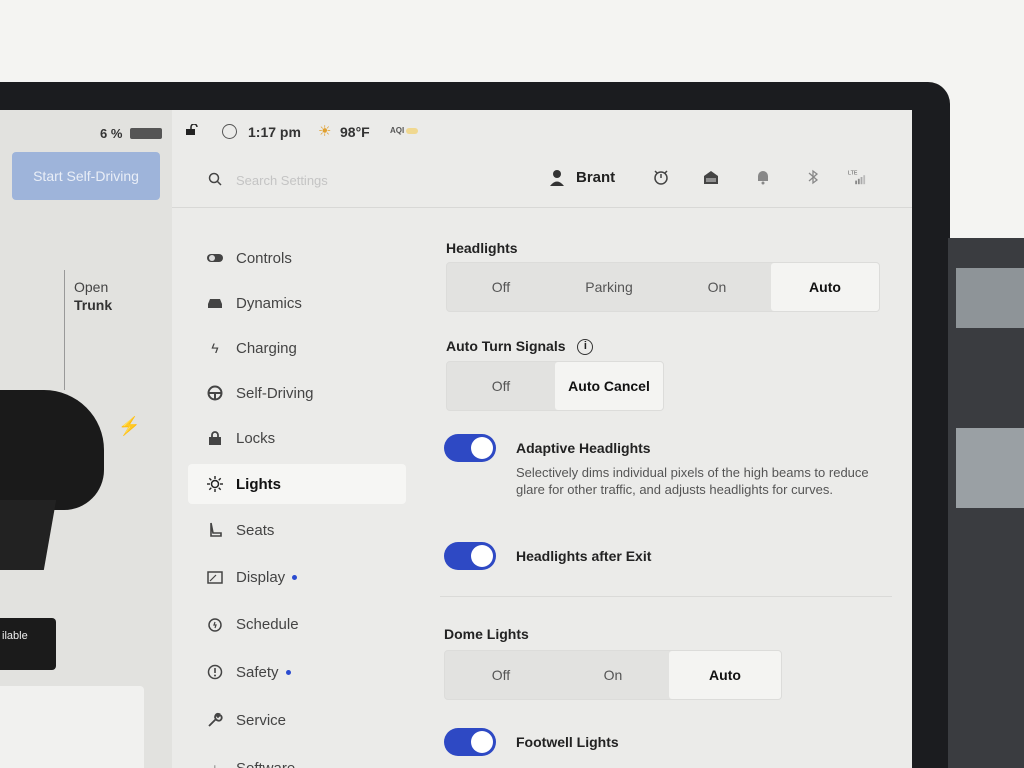 Image resolution: width=1024 pixels, height=768 pixels. Describe the element at coordinates (661, 177) in the screenshot. I see `alarm-icon` at that location.